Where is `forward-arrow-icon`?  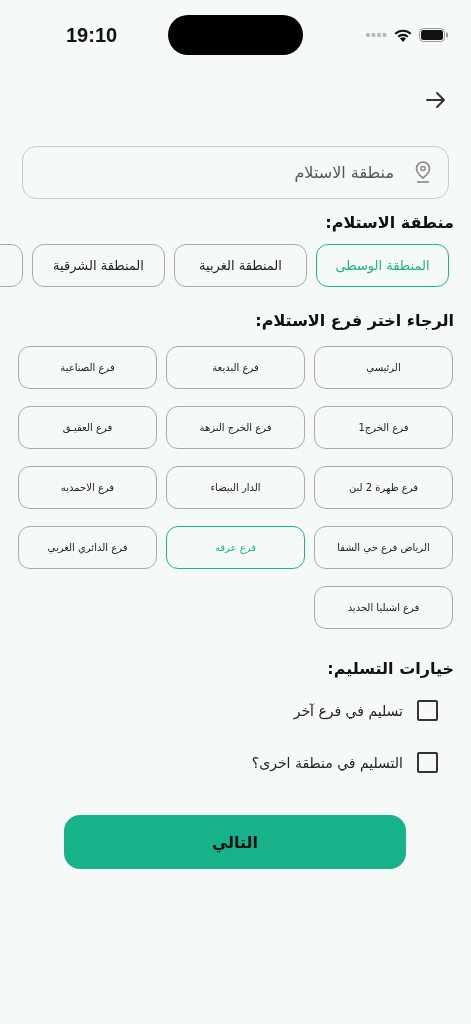 forward-arrow-icon is located at coordinates (436, 100).